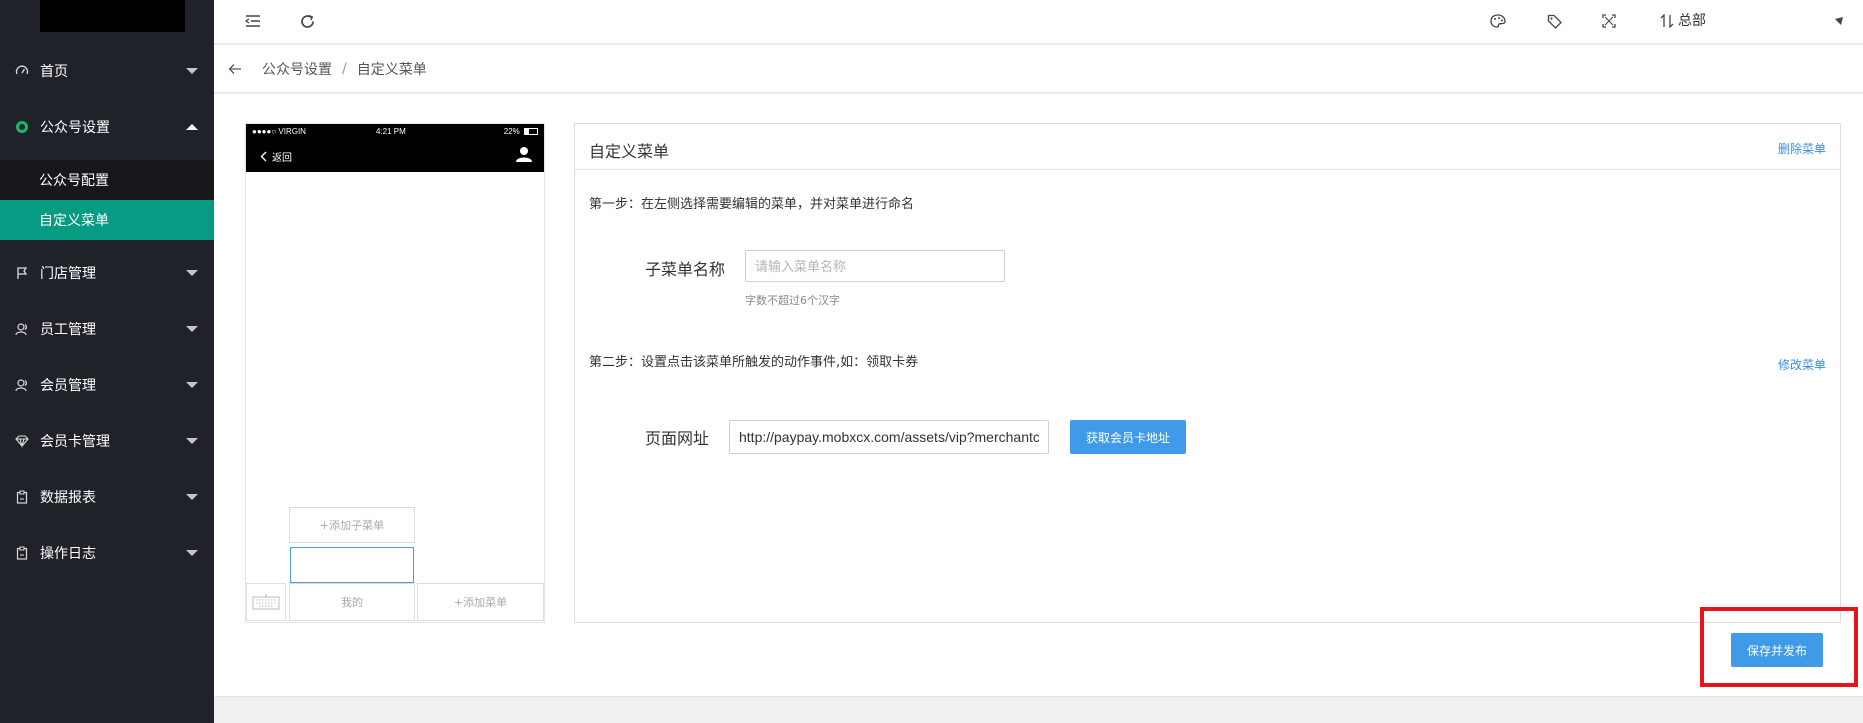 The width and height of the screenshot is (1863, 723). I want to click on sidebar-subitem-label: 公众号配置, so click(74, 181).